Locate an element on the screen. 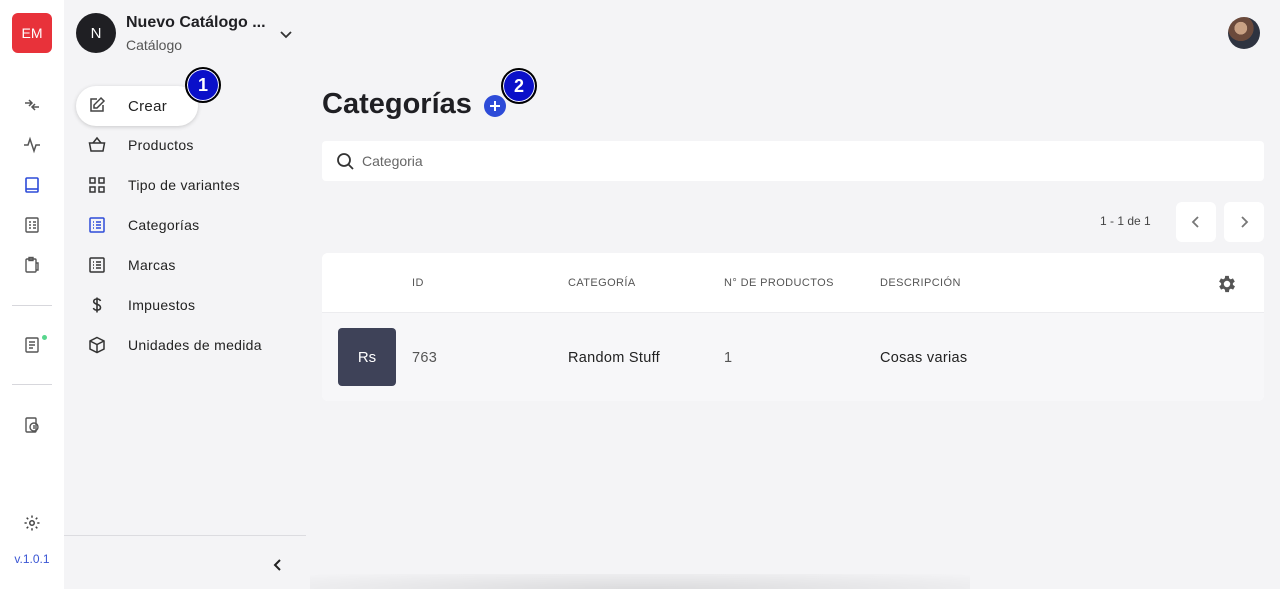 Image resolution: width=1280 pixels, height=589 pixels. nav-item-productos: Productos is located at coordinates (186, 145).